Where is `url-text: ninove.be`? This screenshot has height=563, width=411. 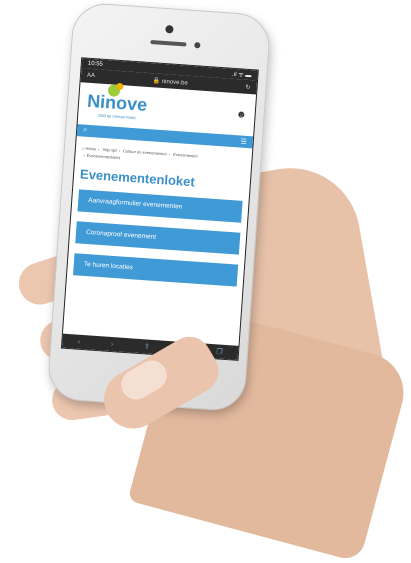
url-text: ninove.be is located at coordinates (174, 82).